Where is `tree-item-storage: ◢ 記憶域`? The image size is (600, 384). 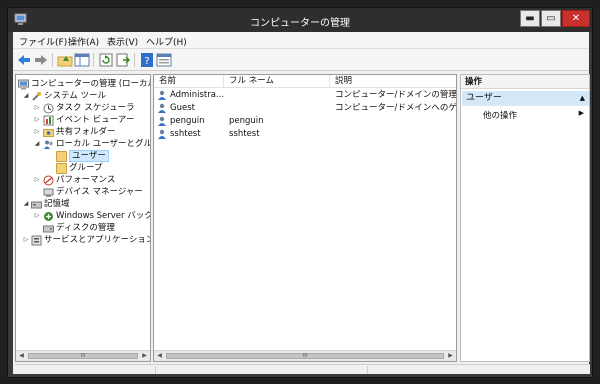
tree-item-storage: ◢ 記憶域 is located at coordinates (83, 204).